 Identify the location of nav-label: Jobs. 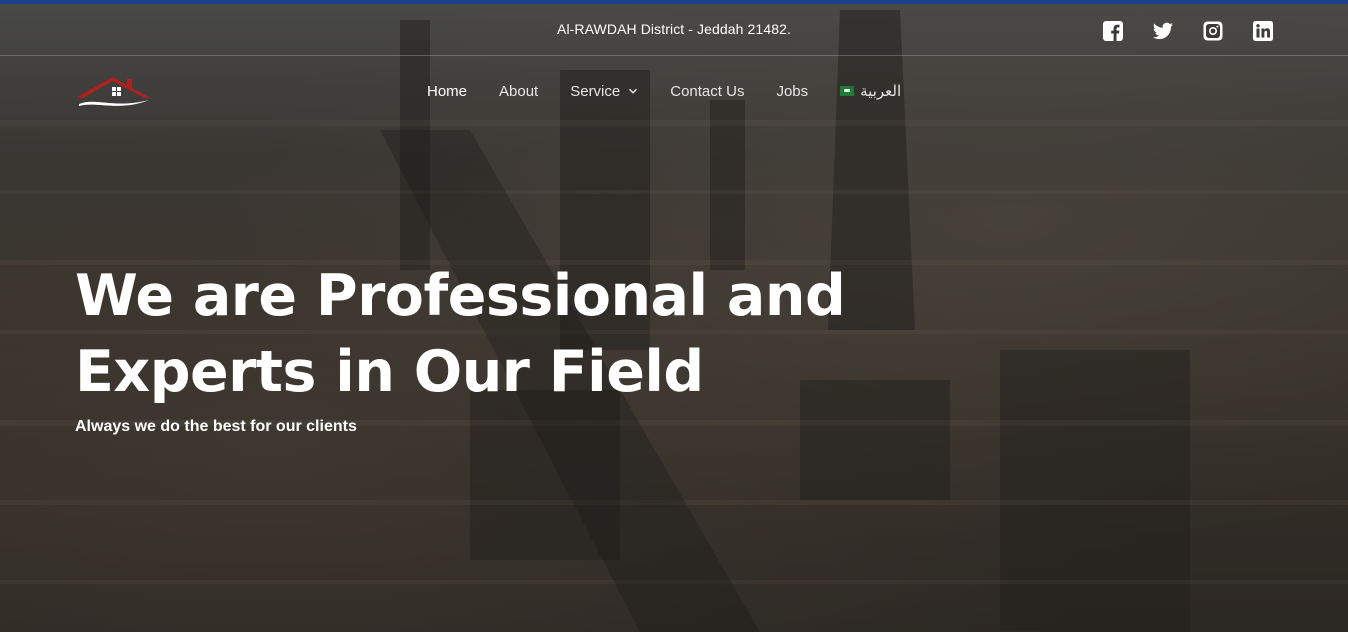
(792, 91).